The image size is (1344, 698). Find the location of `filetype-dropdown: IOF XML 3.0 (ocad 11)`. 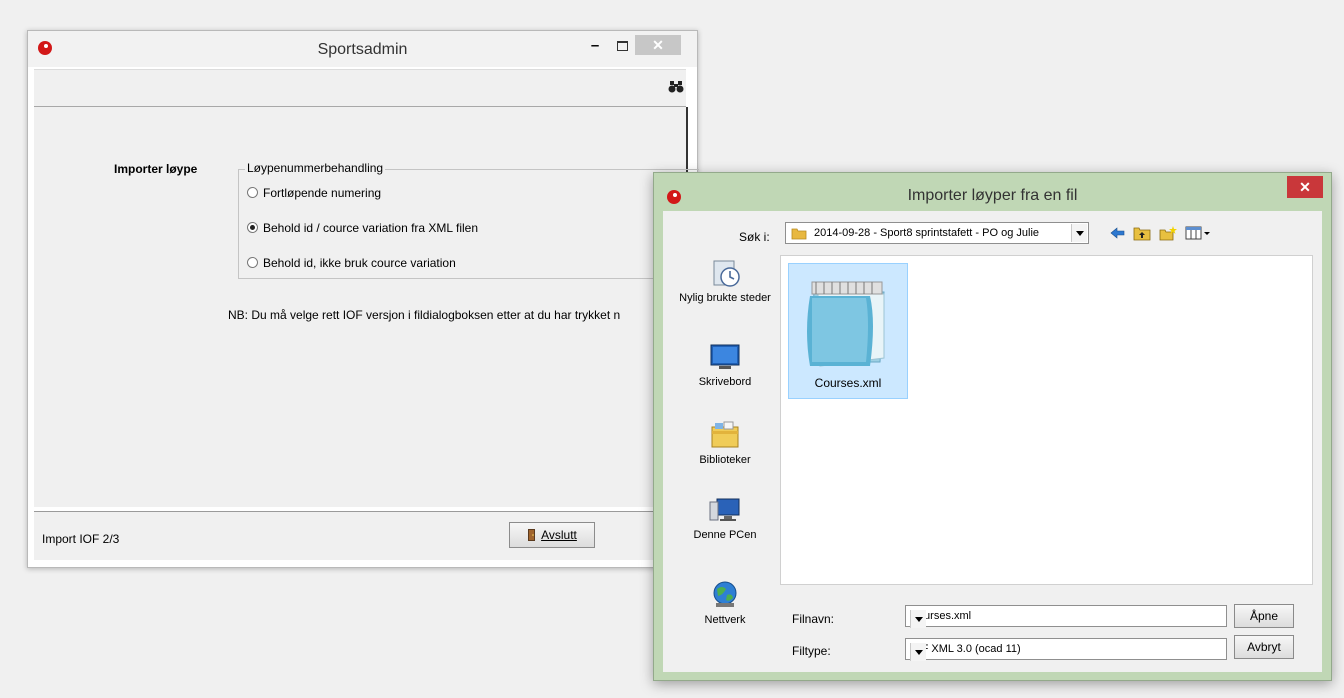

filetype-dropdown: IOF XML 3.0 (ocad 11) is located at coordinates (1066, 649).